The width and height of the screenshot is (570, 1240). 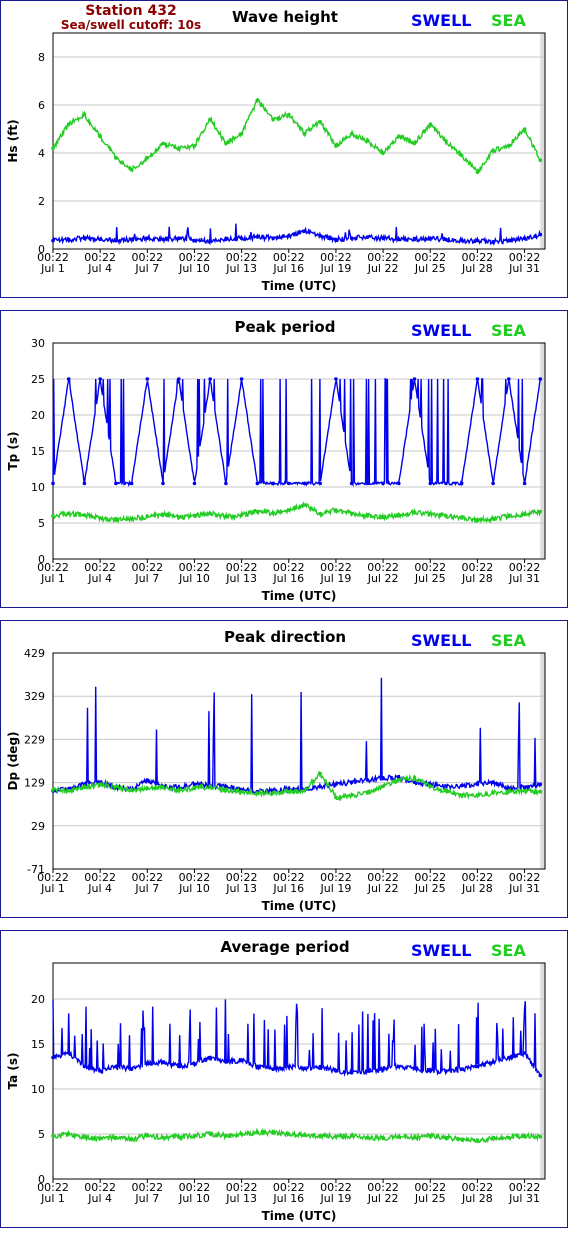 What do you see at coordinates (38, 999) in the screenshot?
I see `y-tick-label: 20` at bounding box center [38, 999].